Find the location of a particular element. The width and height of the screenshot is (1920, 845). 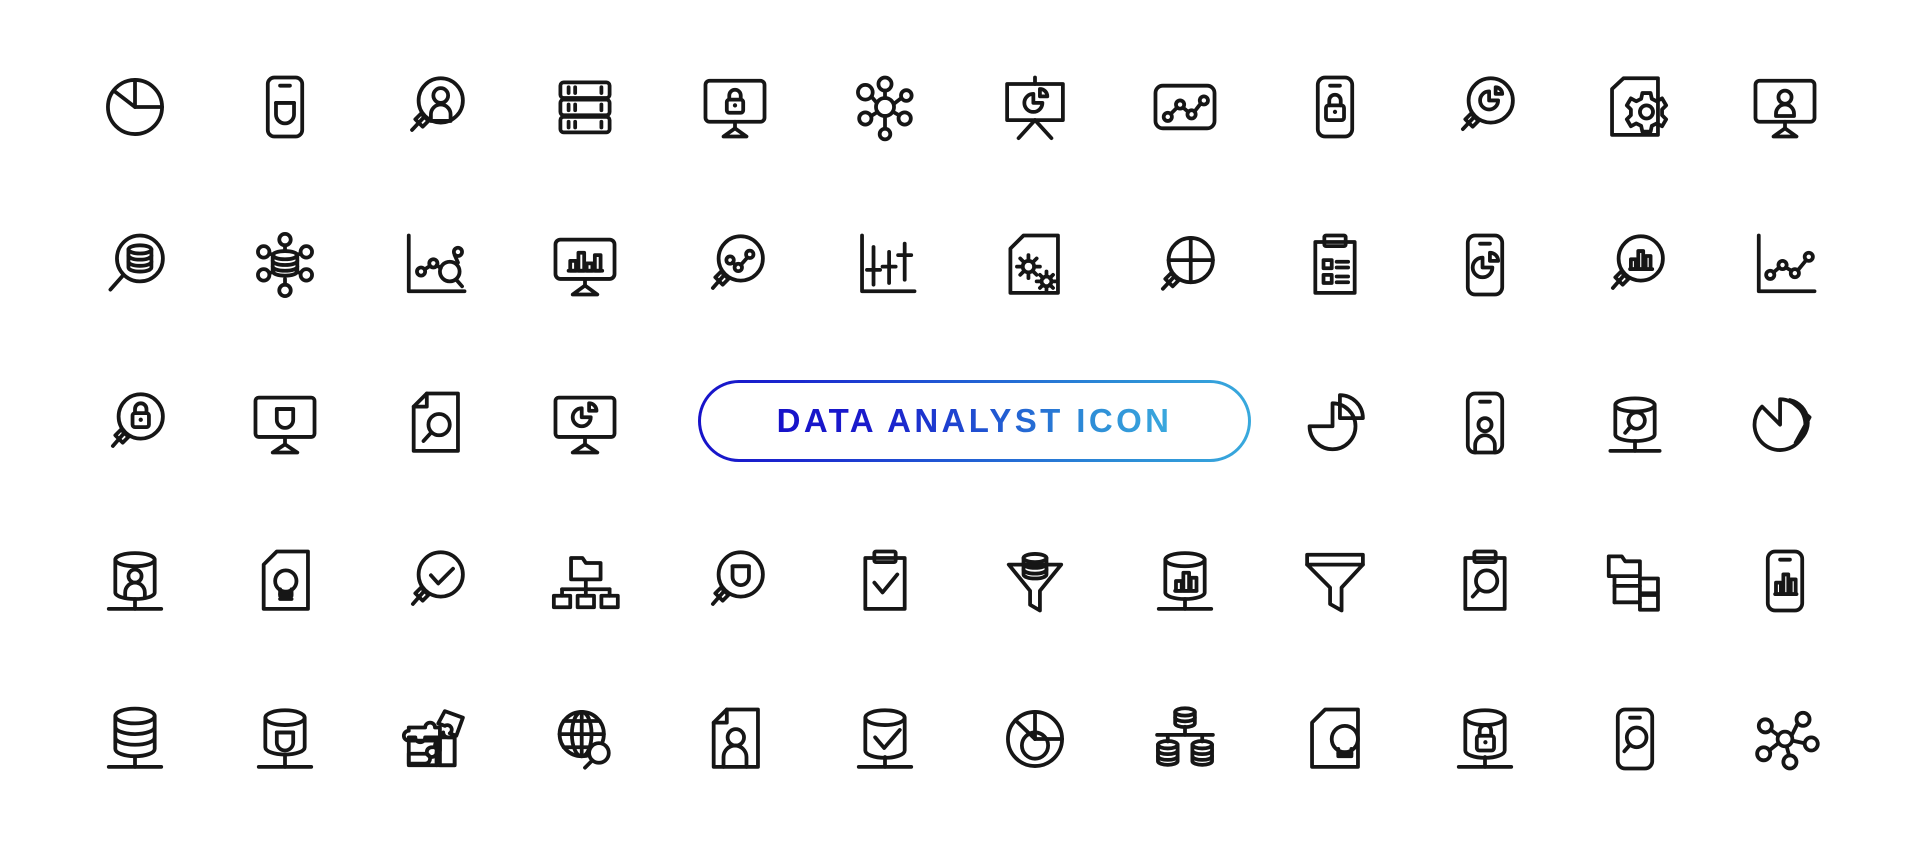

scatter-graph-icon is located at coordinates (435, 265).